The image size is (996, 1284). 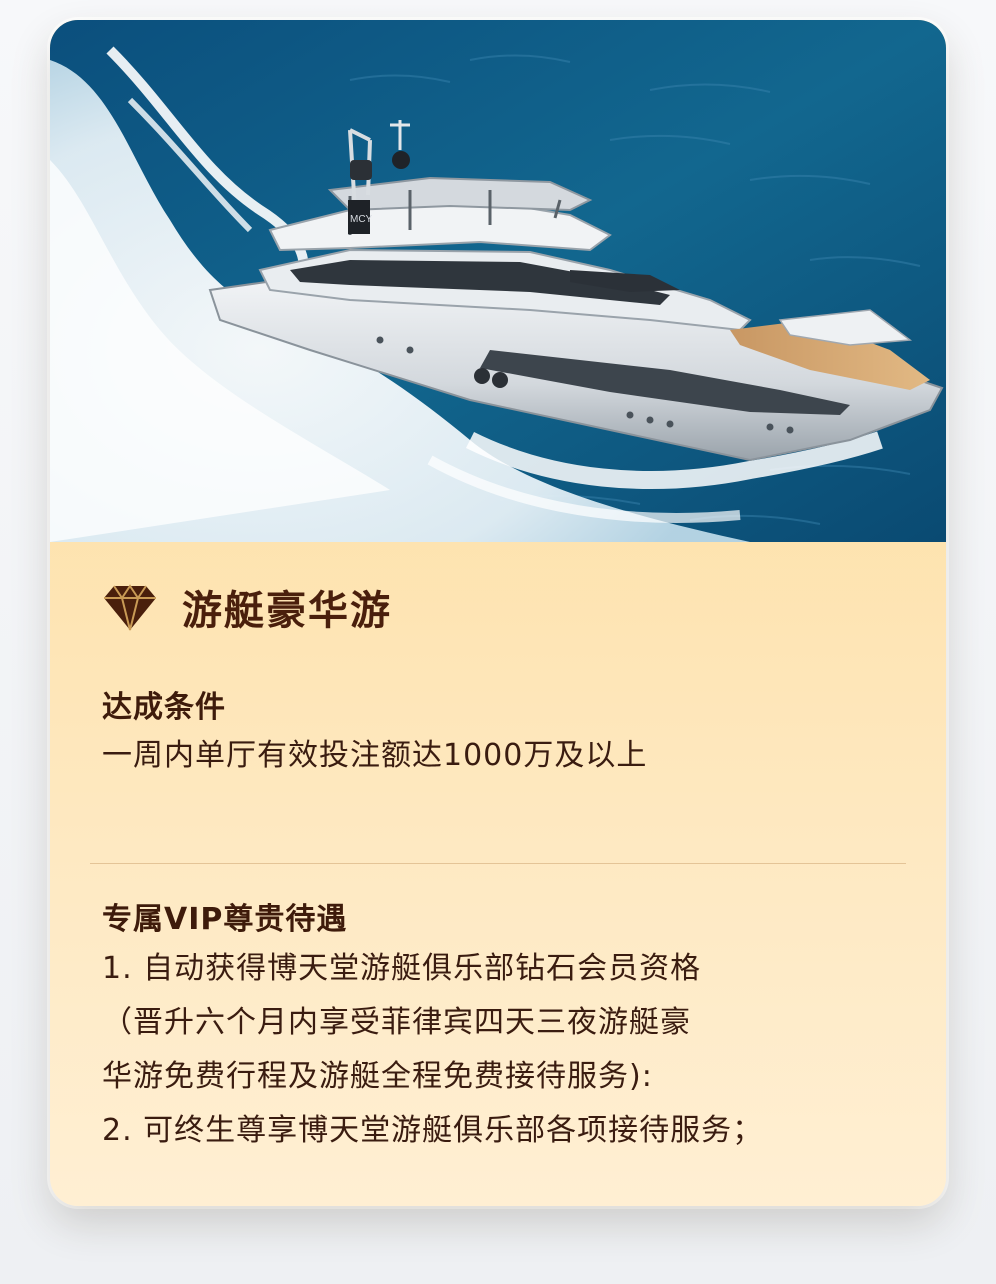 What do you see at coordinates (396, 1022) in the screenshot?
I see `benefit-line: （晋升六个月内享受菲律宾四天三夜游艇豪` at bounding box center [396, 1022].